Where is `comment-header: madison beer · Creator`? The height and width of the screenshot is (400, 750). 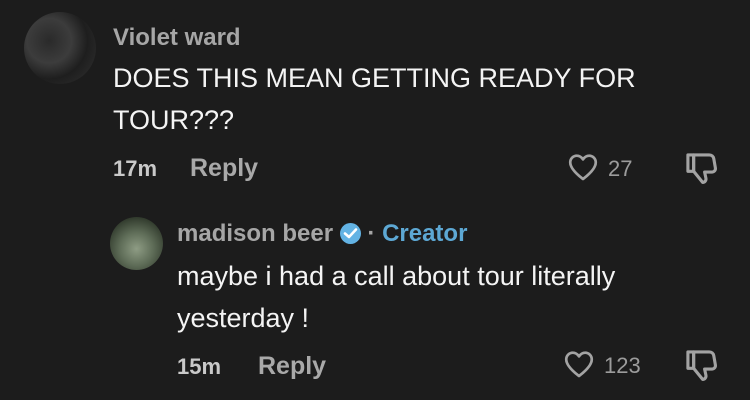 comment-header: madison beer · Creator is located at coordinates (322, 234).